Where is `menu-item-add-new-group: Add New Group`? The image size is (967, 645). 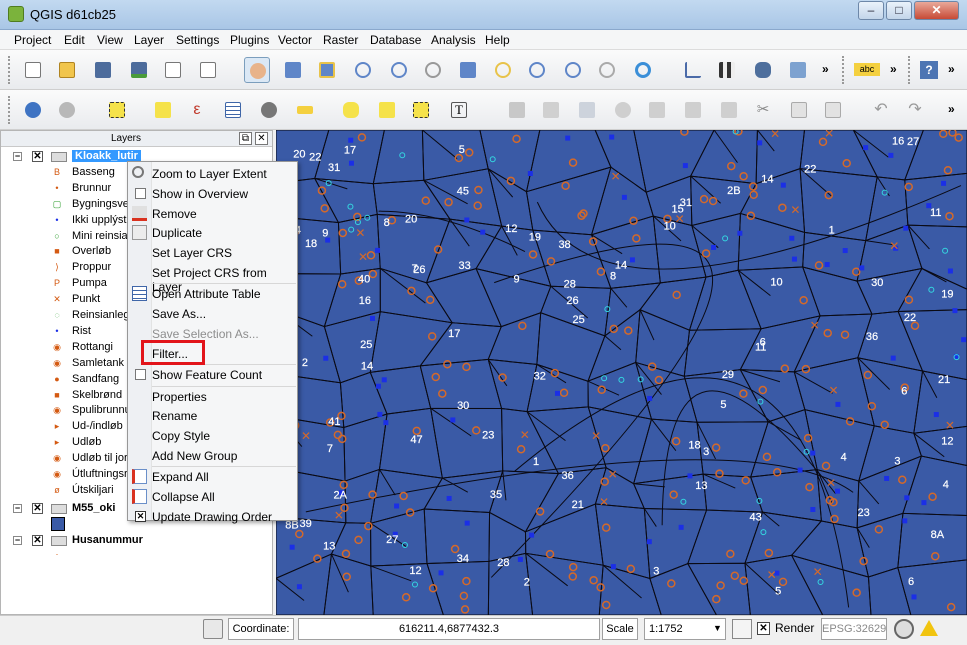
menu-item-add-new-group: Add New Group is located at coordinates (212, 455).